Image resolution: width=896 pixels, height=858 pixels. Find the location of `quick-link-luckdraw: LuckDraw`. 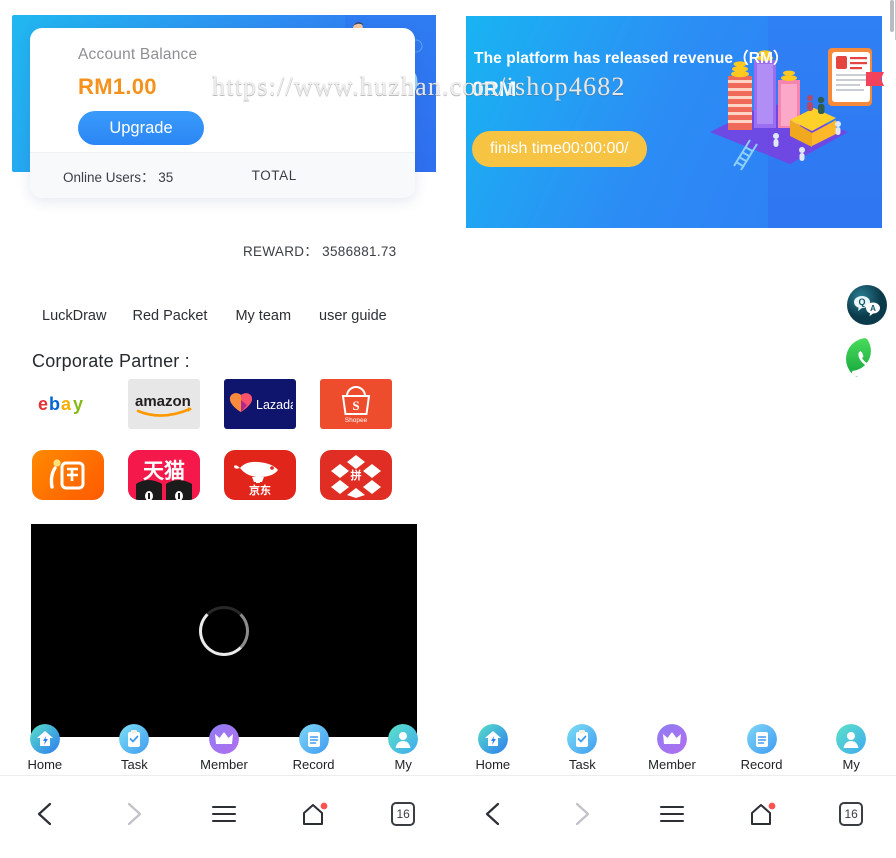

quick-link-luckdraw: LuckDraw is located at coordinates (74, 316).